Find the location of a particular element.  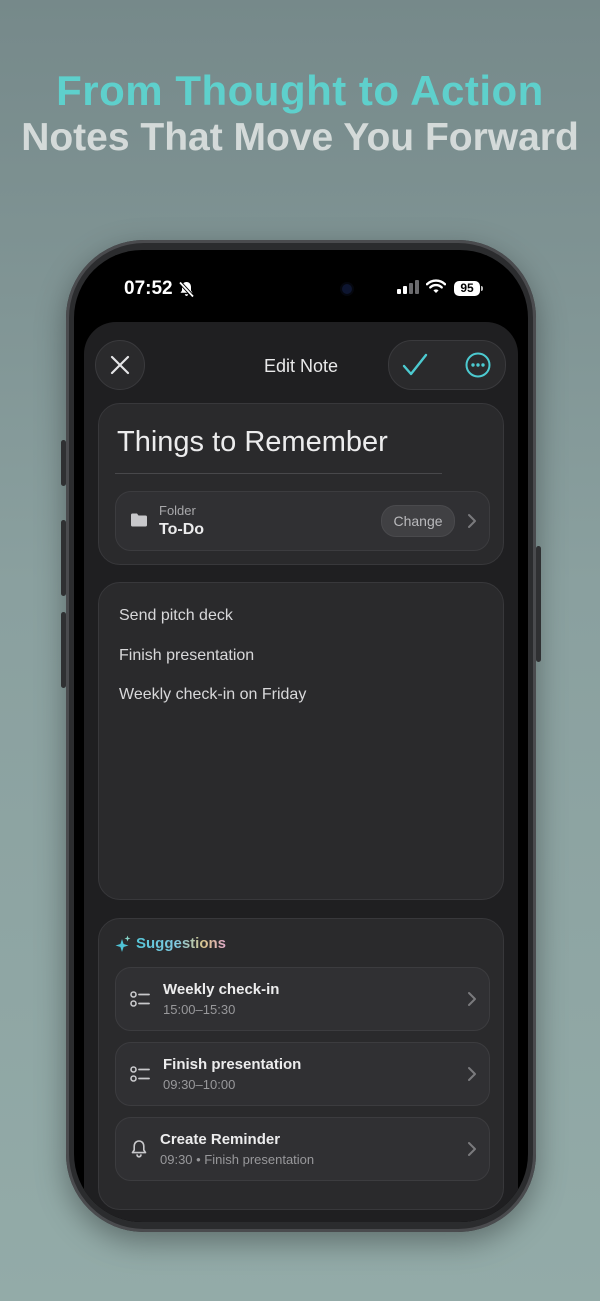

front-camera is located at coordinates (347, 289).